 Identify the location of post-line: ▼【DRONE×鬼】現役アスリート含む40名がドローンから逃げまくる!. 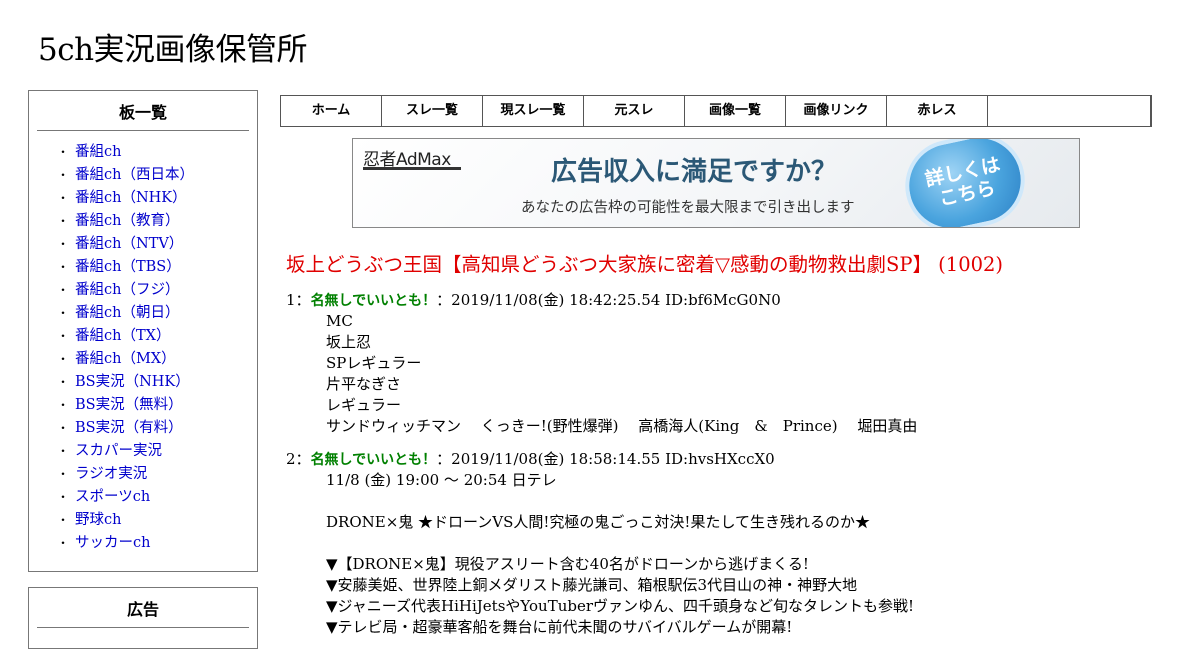
(567, 564).